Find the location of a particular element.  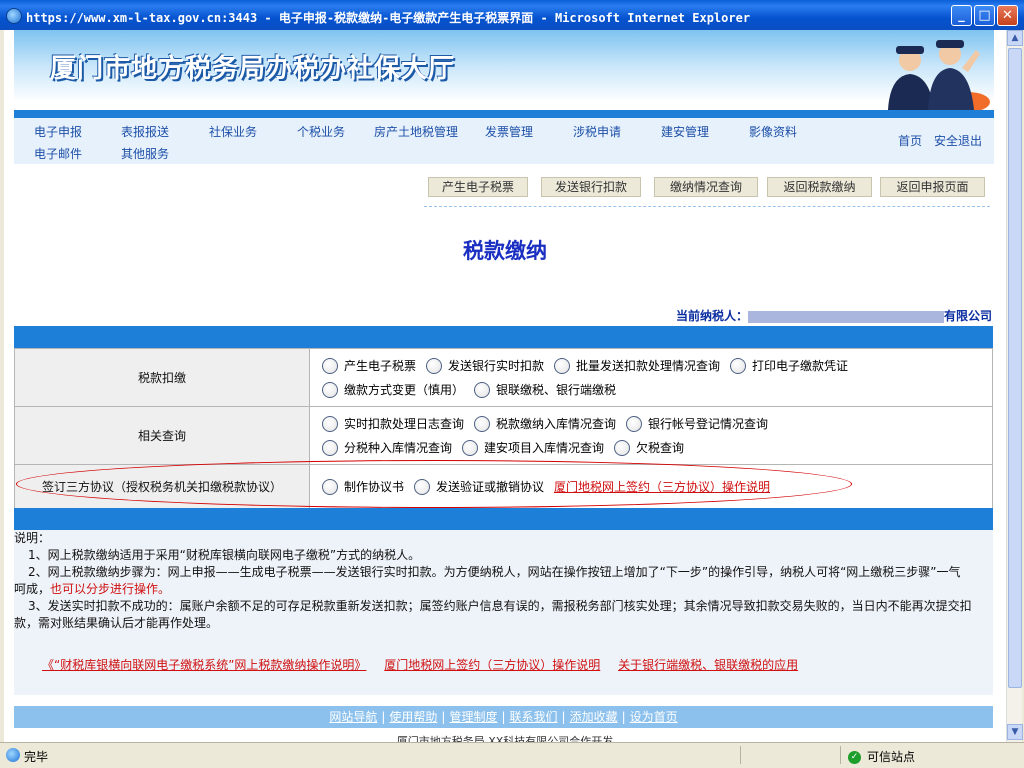

home-link: 首页 is located at coordinates (910, 141).